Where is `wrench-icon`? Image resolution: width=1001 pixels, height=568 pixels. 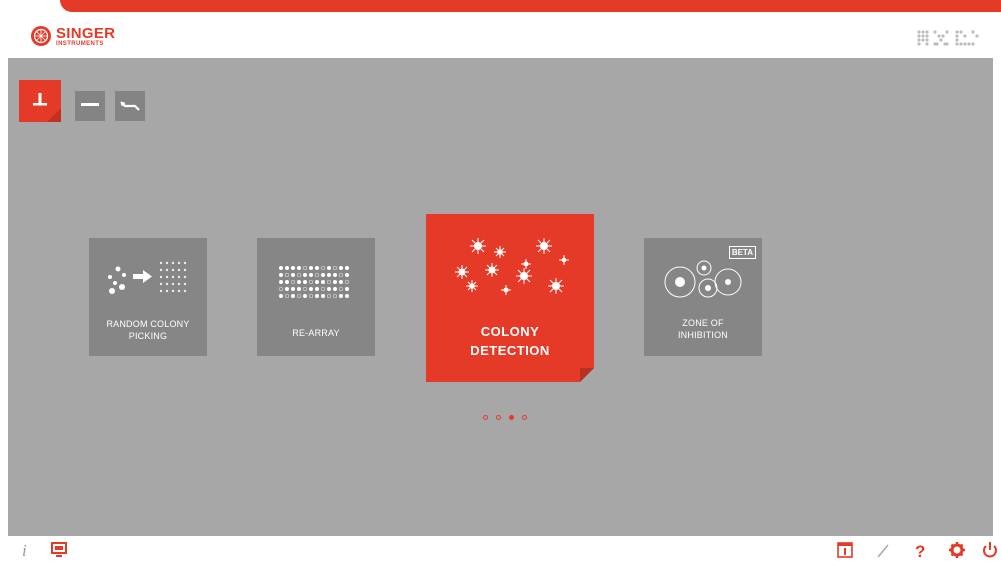 wrench-icon is located at coordinates (130, 106).